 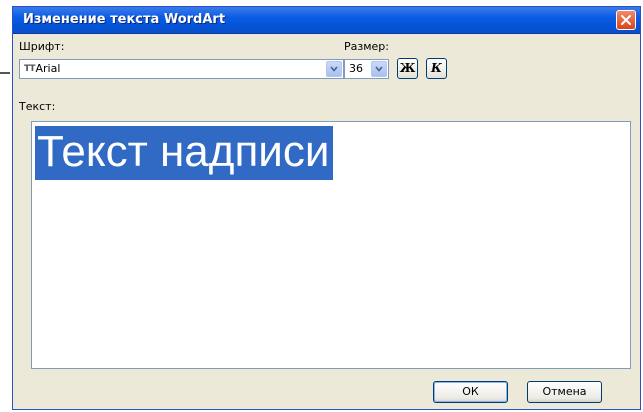 I want to click on close-icon, so click(x=626, y=20).